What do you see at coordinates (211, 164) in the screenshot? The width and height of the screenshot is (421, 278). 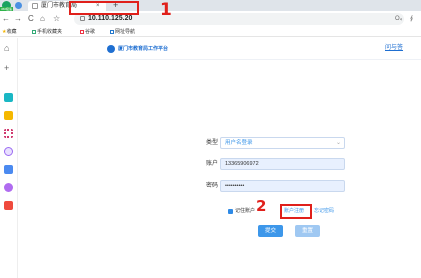 I see `account-label: 账户` at bounding box center [211, 164].